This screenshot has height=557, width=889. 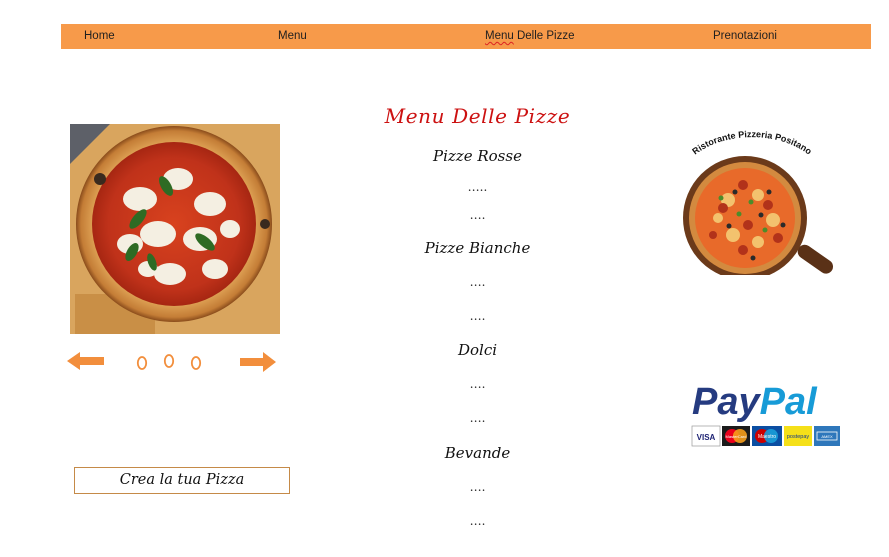 I want to click on svg-text: Maestro, so click(x=767, y=437).